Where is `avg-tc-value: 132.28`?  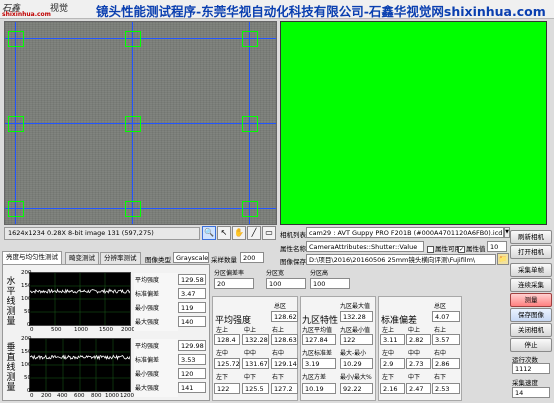
avg-tc-value: 132.28 is located at coordinates (255, 339).